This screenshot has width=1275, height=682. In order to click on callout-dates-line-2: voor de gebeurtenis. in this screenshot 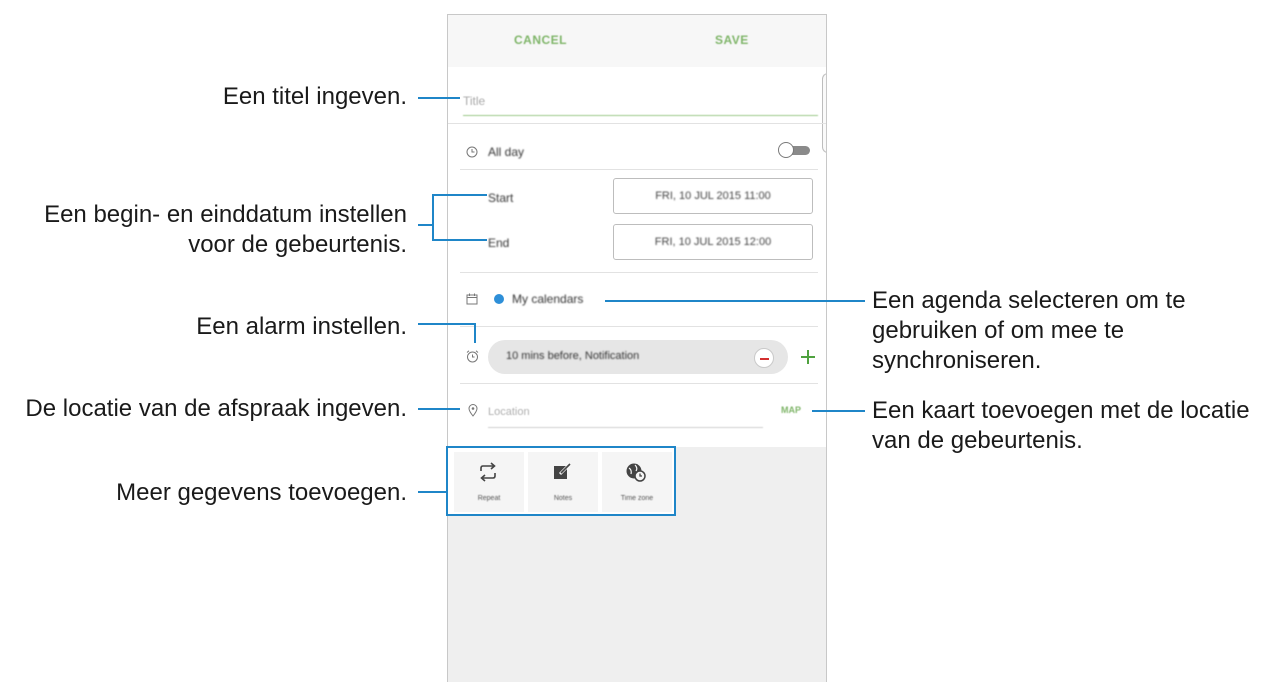, I will do `click(297, 244)`.